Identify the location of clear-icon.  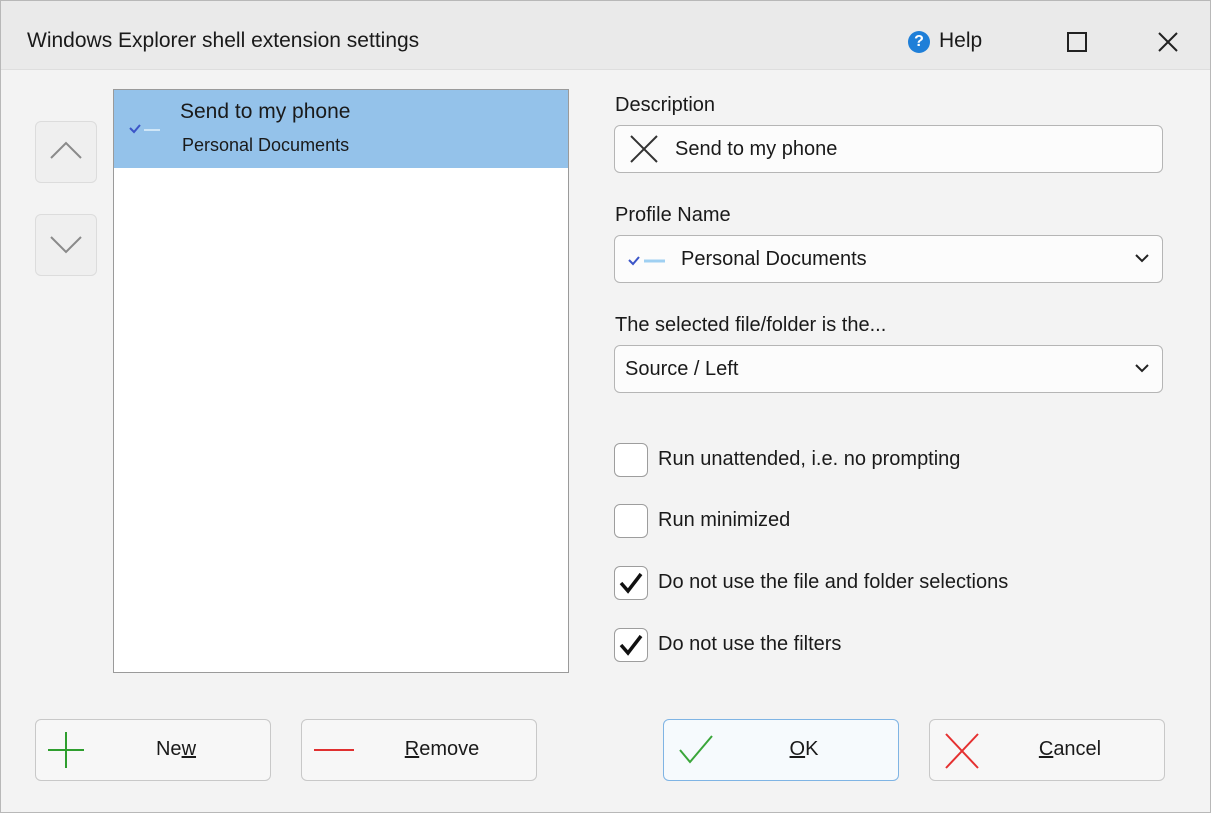
(644, 149).